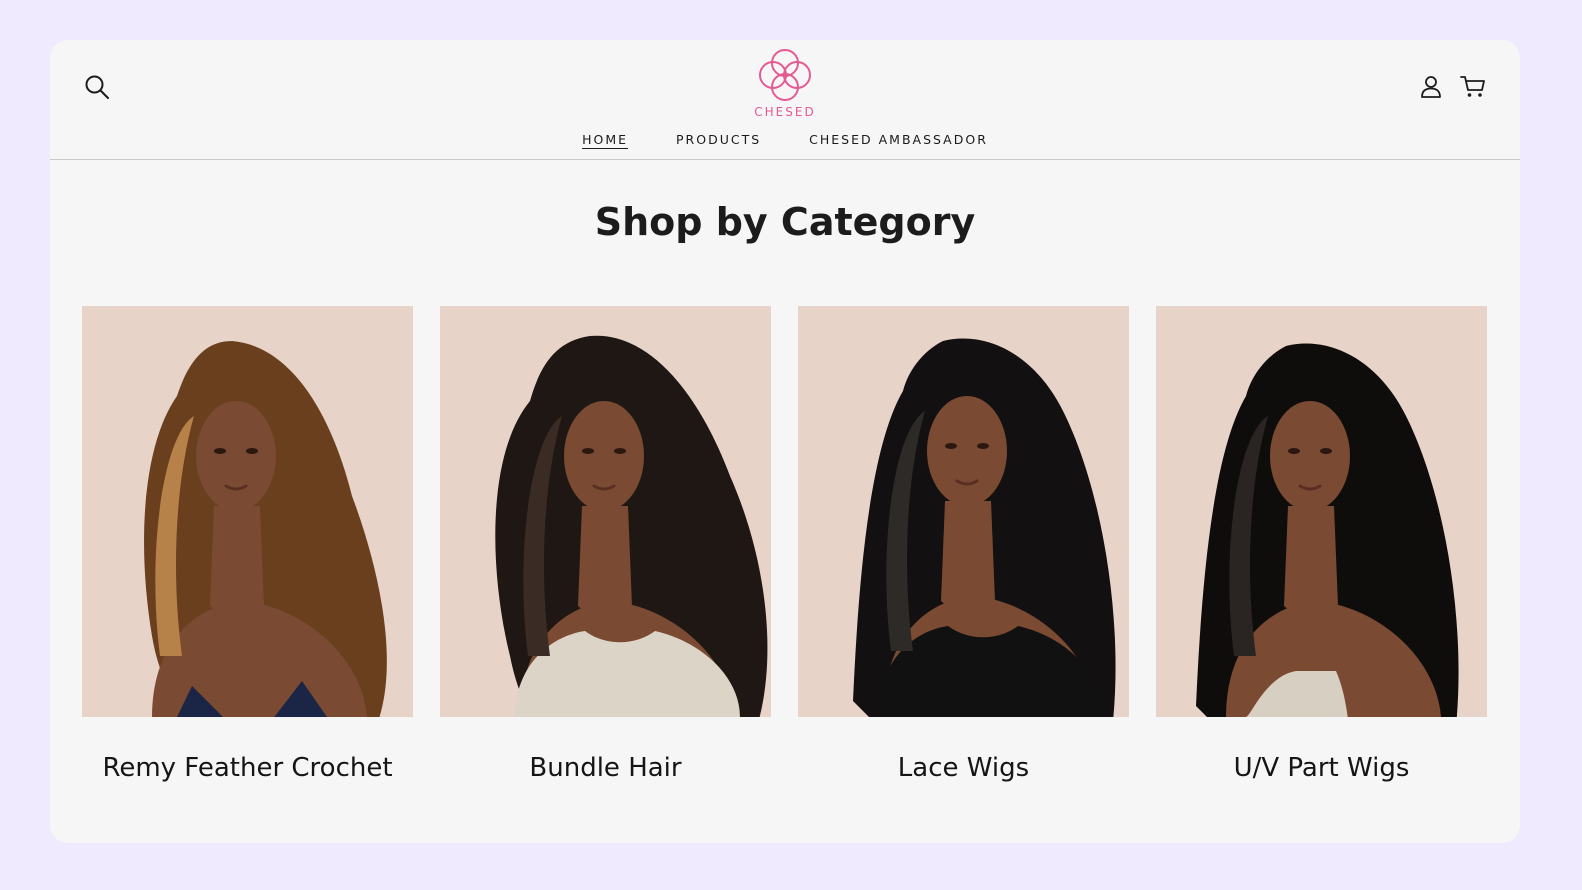 The image size is (1582, 890). I want to click on section-title: Shop by Category, so click(785, 222).